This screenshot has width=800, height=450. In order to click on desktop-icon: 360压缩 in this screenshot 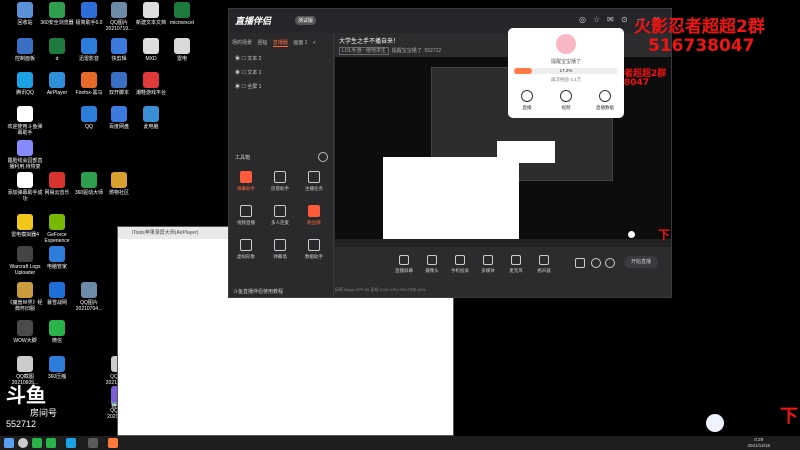, I will do `click(57, 368)`.